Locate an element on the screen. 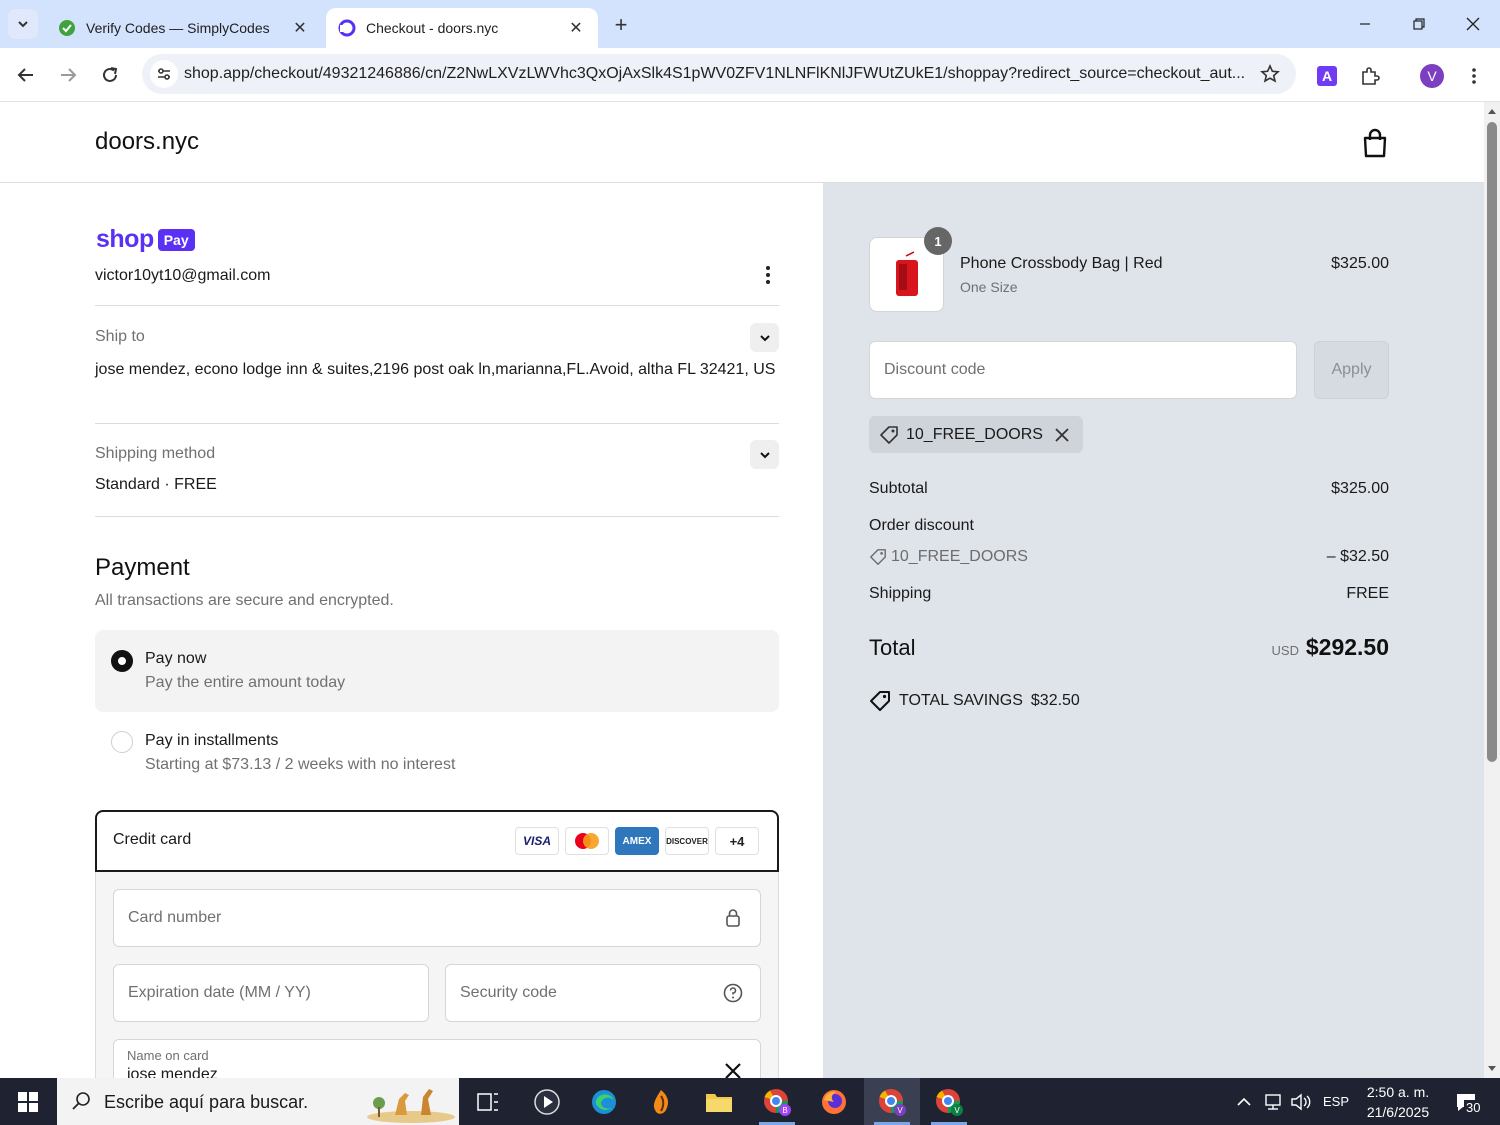 Image resolution: width=1500 pixels, height=1125 pixels. input-language: ESP is located at coordinates (1336, 1101).